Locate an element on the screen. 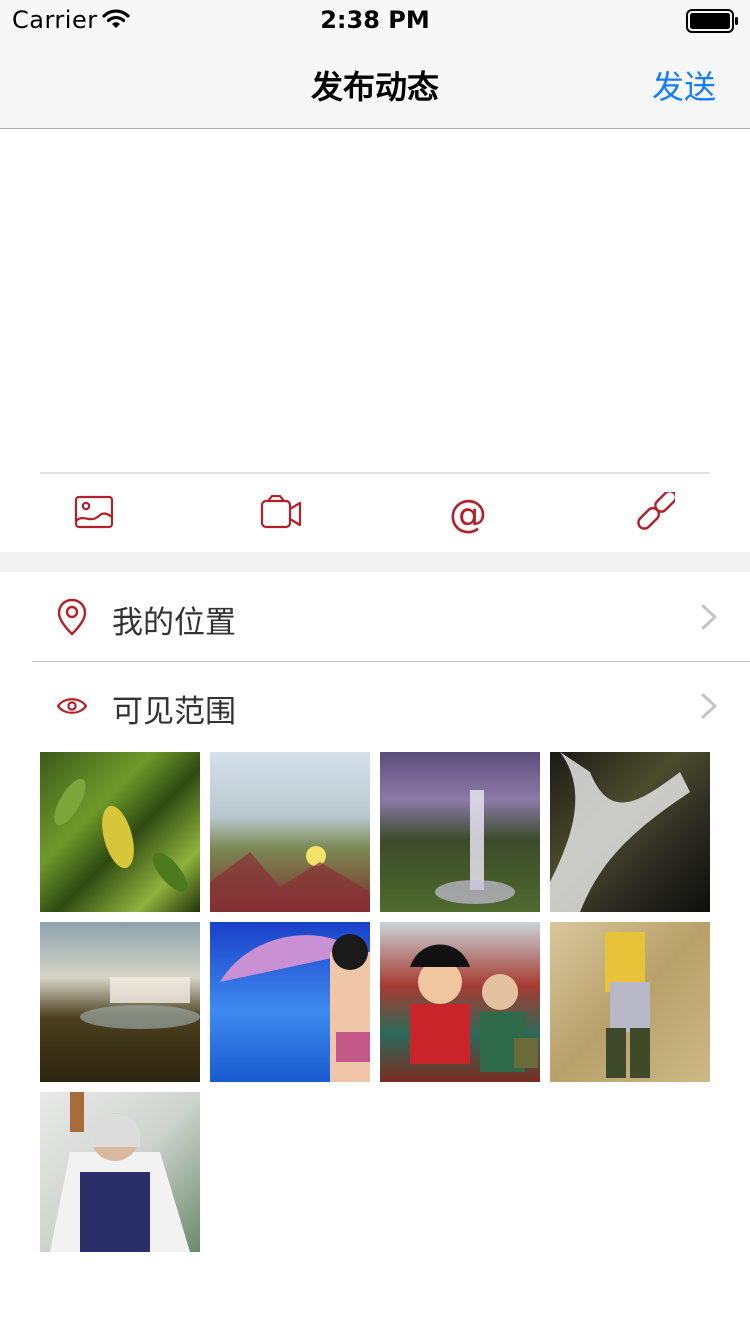 This screenshot has height=1334, width=750. visibility-row: 可见范围 is located at coordinates (375, 706).